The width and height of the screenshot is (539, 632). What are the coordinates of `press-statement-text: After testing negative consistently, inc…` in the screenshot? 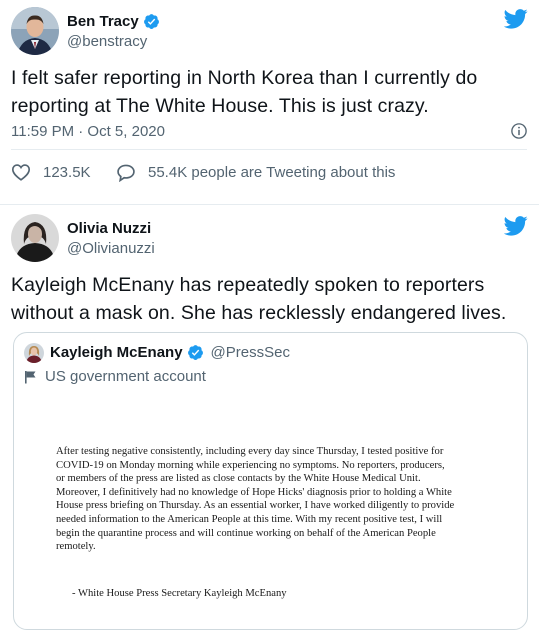 It's located at (255, 499).